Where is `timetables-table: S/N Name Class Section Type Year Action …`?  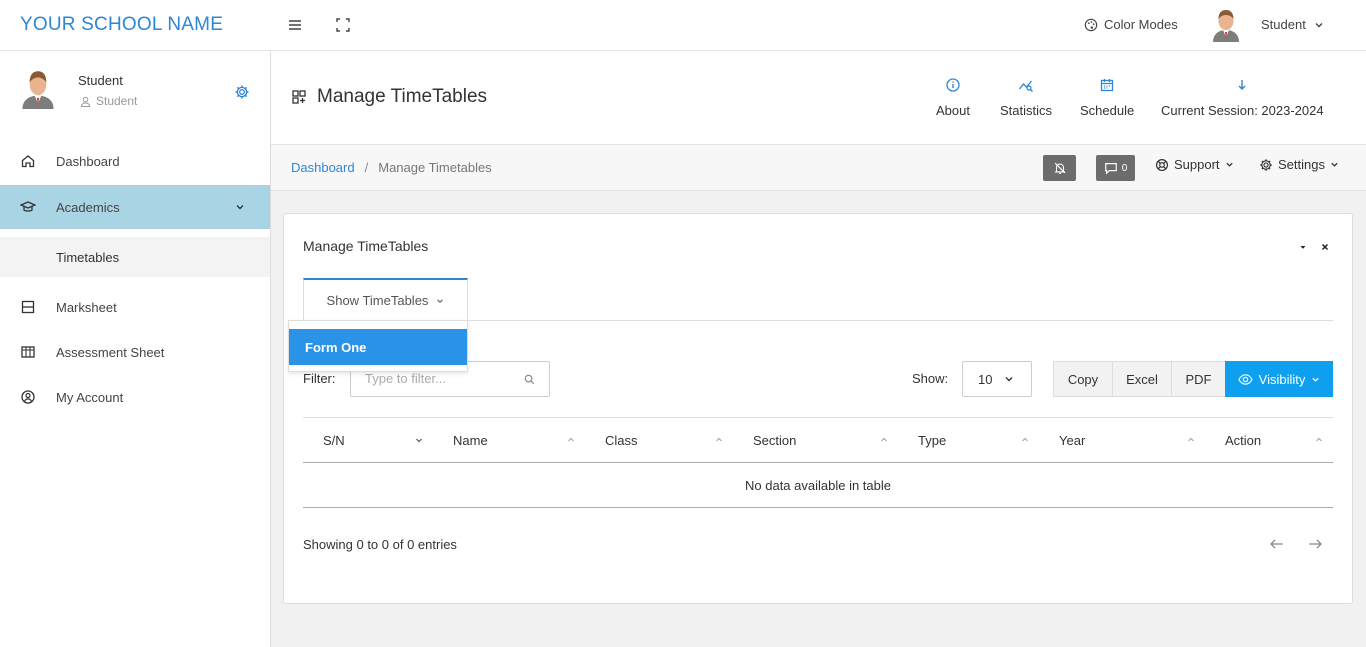 timetables-table: S/N Name Class Section Type Year Action … is located at coordinates (818, 462).